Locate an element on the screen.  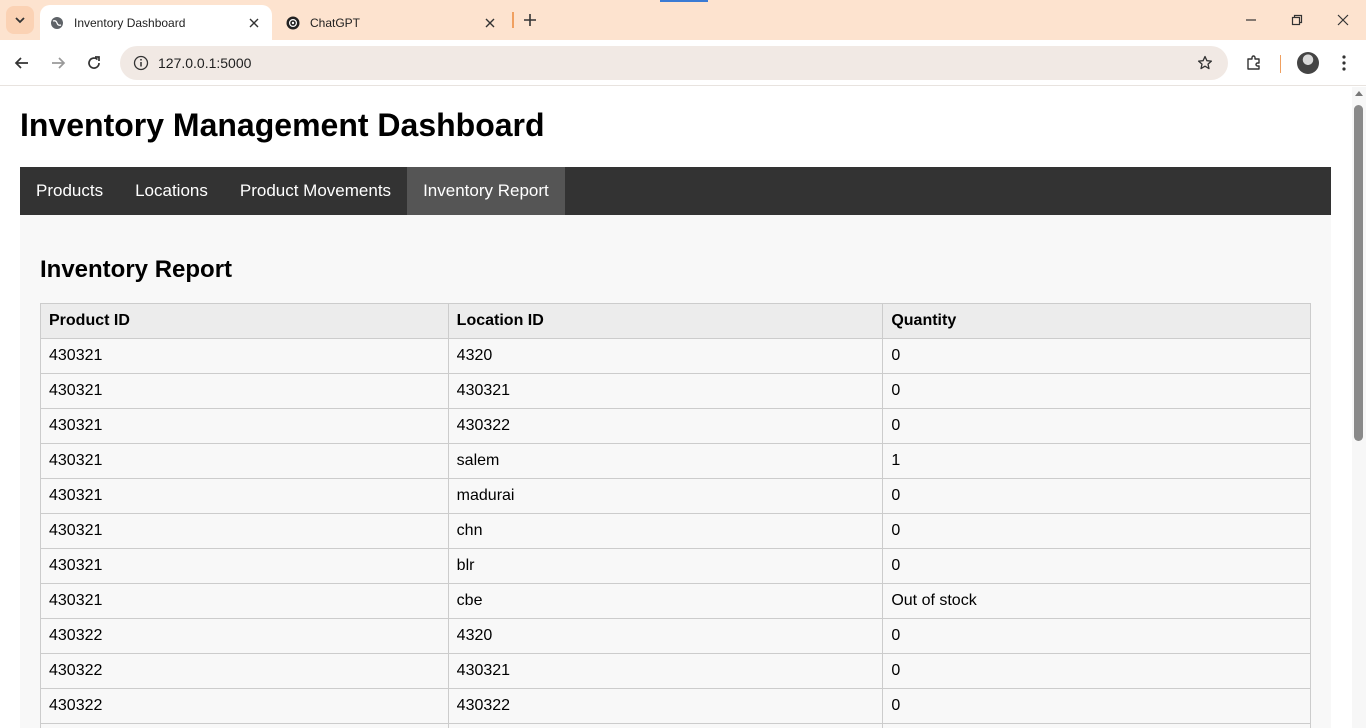
plus-icon is located at coordinates (530, 20).